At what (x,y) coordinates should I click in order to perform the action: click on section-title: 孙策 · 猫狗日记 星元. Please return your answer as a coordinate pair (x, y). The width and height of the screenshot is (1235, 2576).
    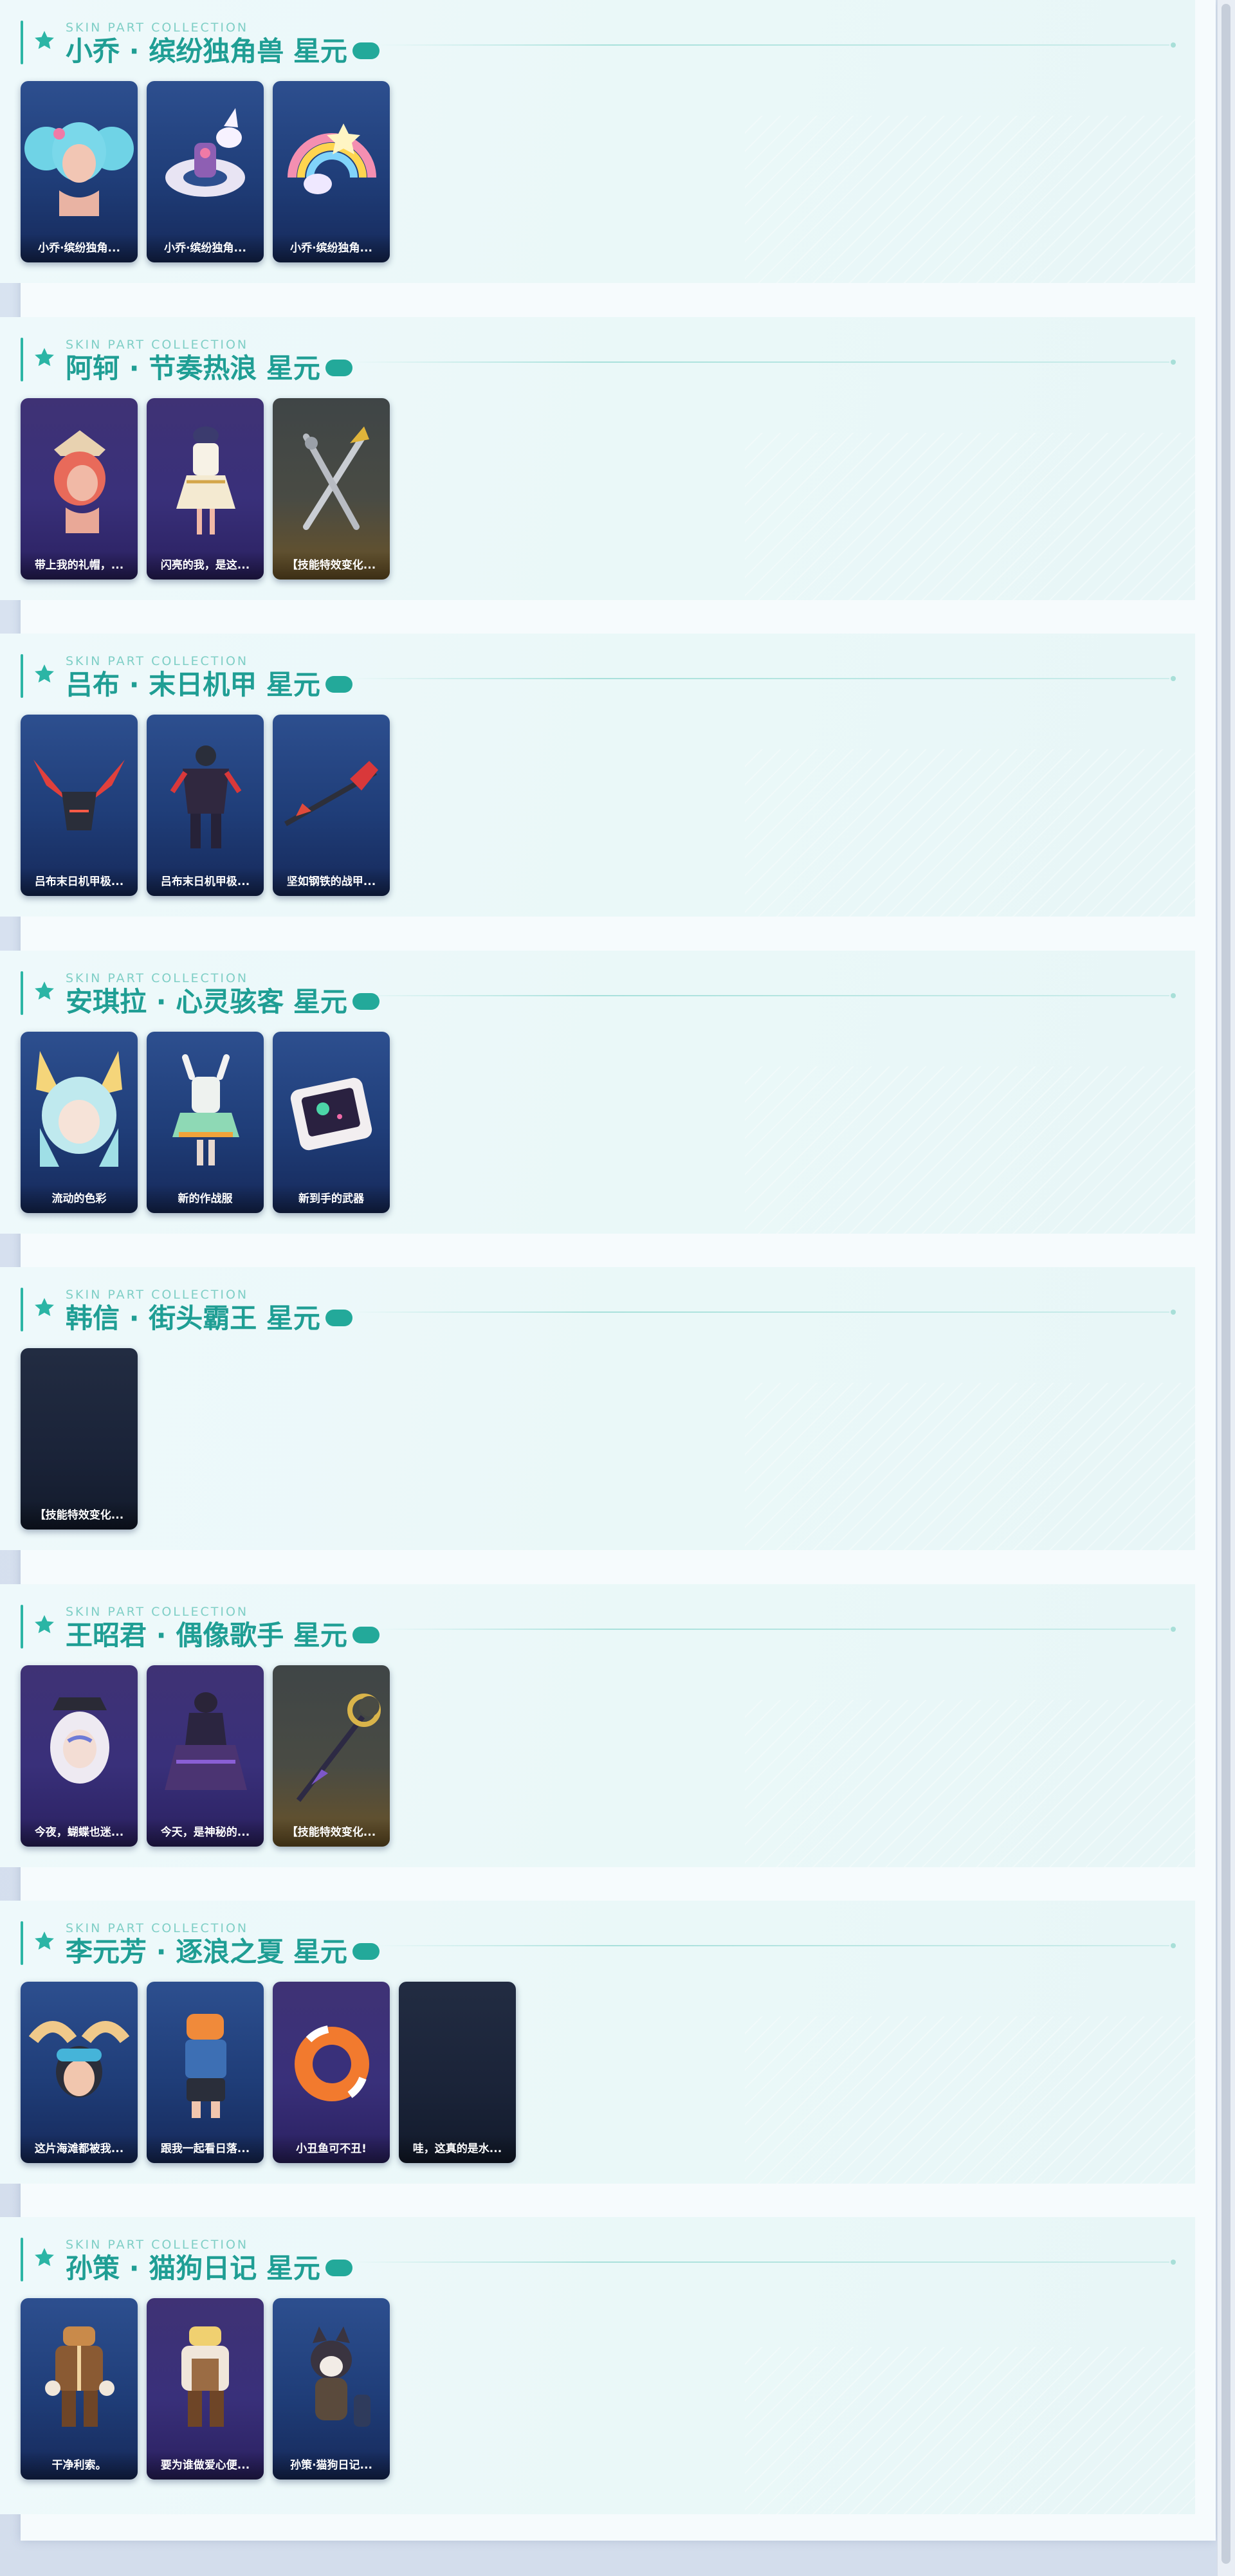
    Looking at the image, I should click on (209, 2269).